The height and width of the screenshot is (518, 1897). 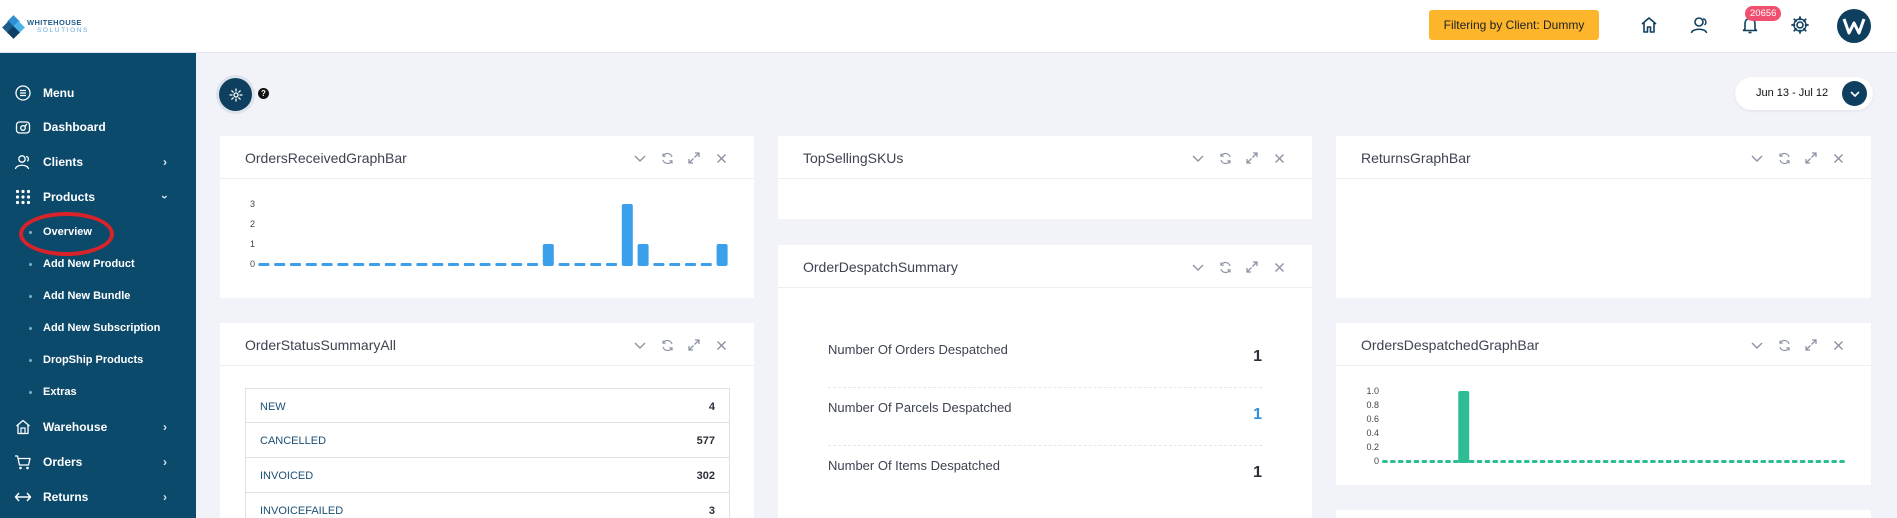 What do you see at coordinates (273, 407) in the screenshot?
I see `status-name: NEW` at bounding box center [273, 407].